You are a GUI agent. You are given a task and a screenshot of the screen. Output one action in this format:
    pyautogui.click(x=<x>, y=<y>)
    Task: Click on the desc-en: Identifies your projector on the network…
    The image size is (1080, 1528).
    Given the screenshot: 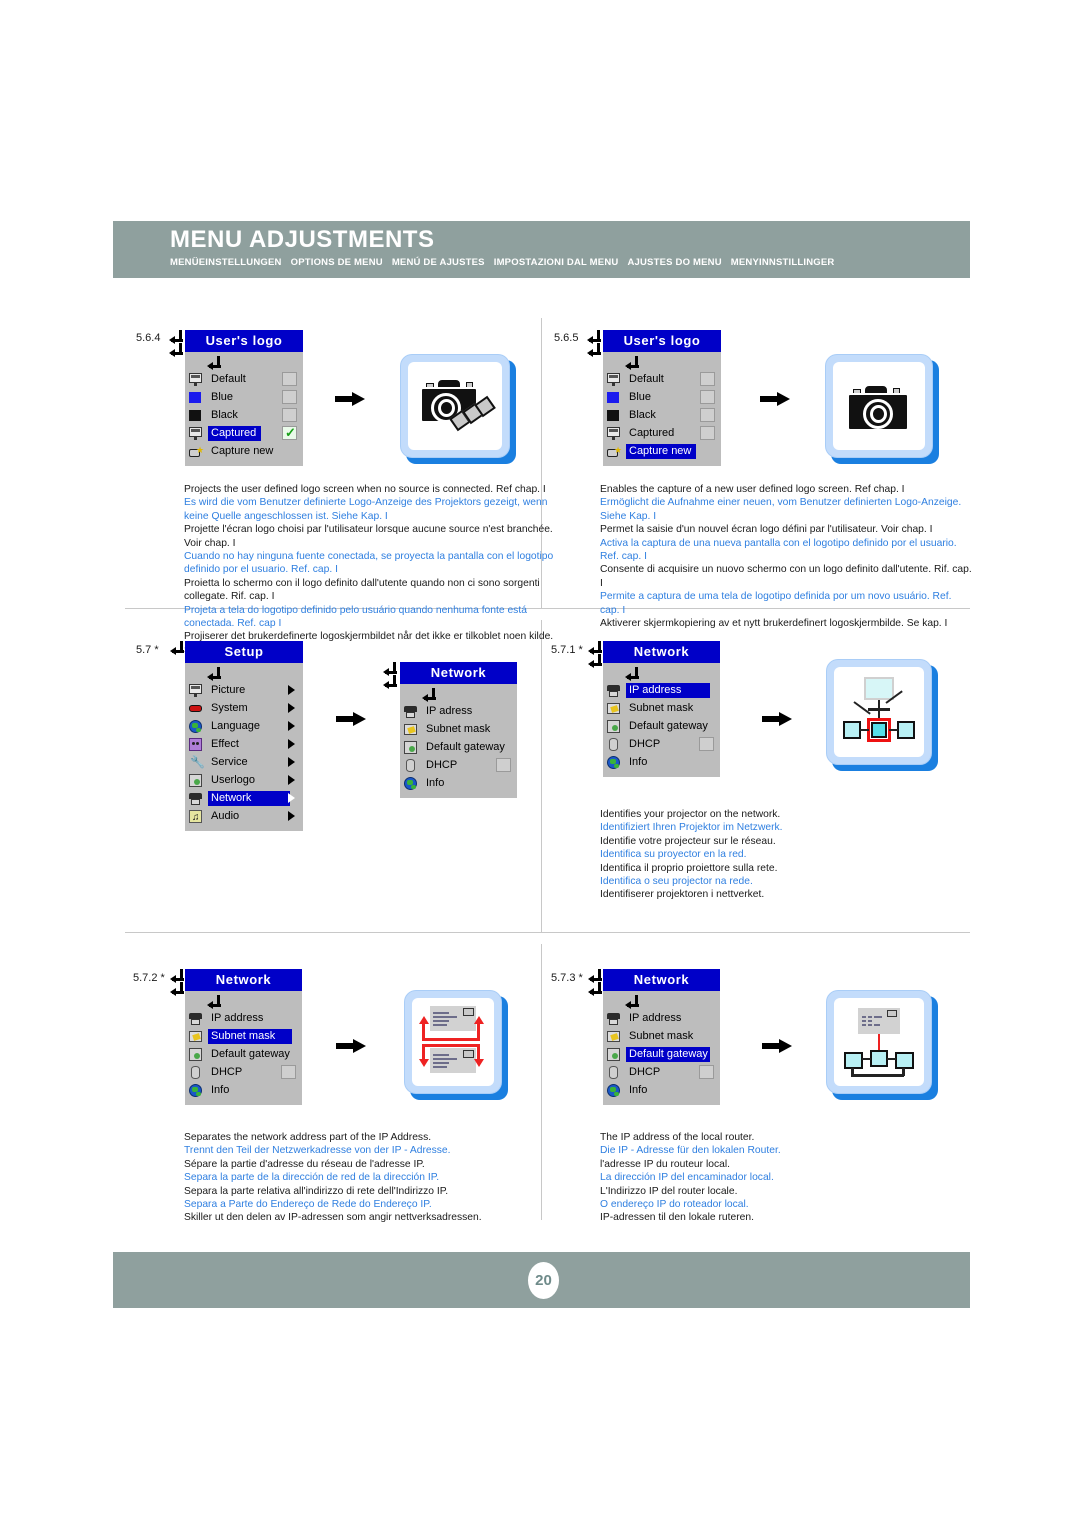 What is the action you would take?
    pyautogui.click(x=690, y=814)
    